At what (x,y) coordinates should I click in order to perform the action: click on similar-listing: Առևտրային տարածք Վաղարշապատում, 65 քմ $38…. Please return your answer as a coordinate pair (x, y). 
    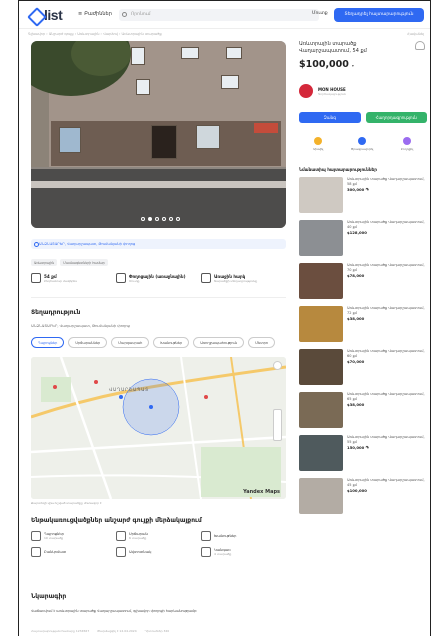
    Looking at the image, I should click on (363, 412).